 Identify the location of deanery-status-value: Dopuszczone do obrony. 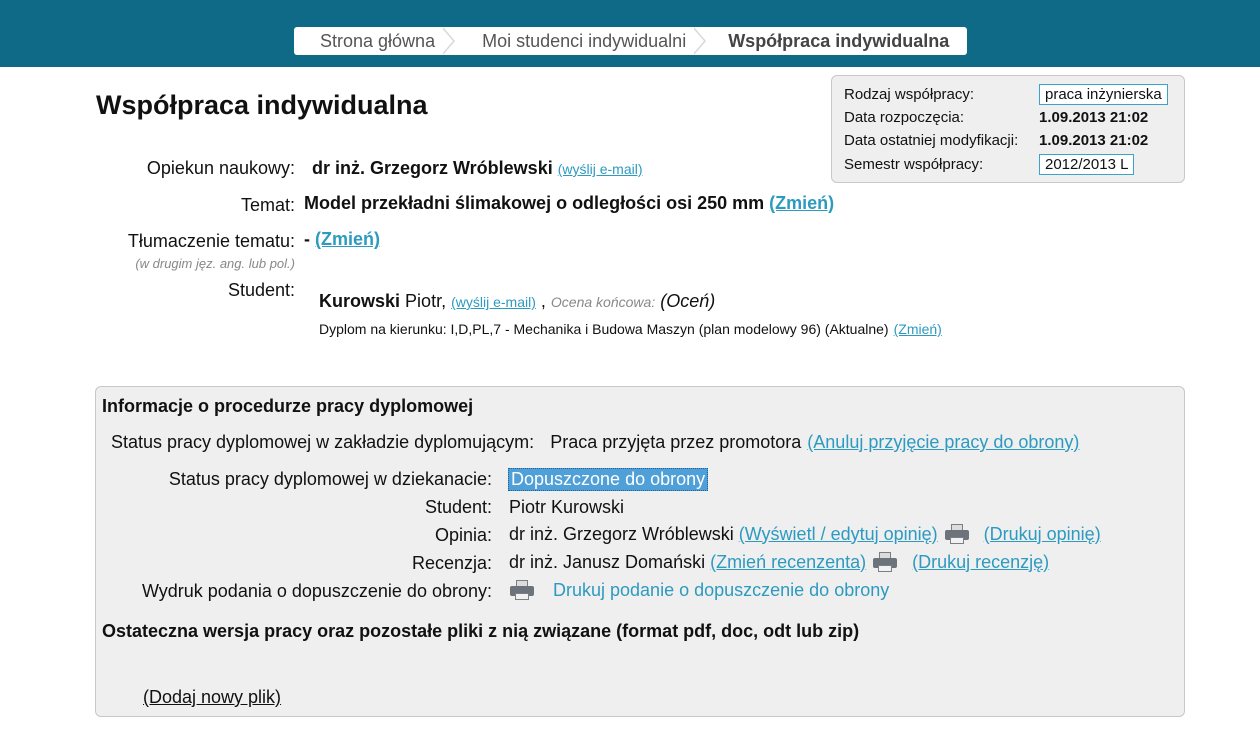
(608, 479).